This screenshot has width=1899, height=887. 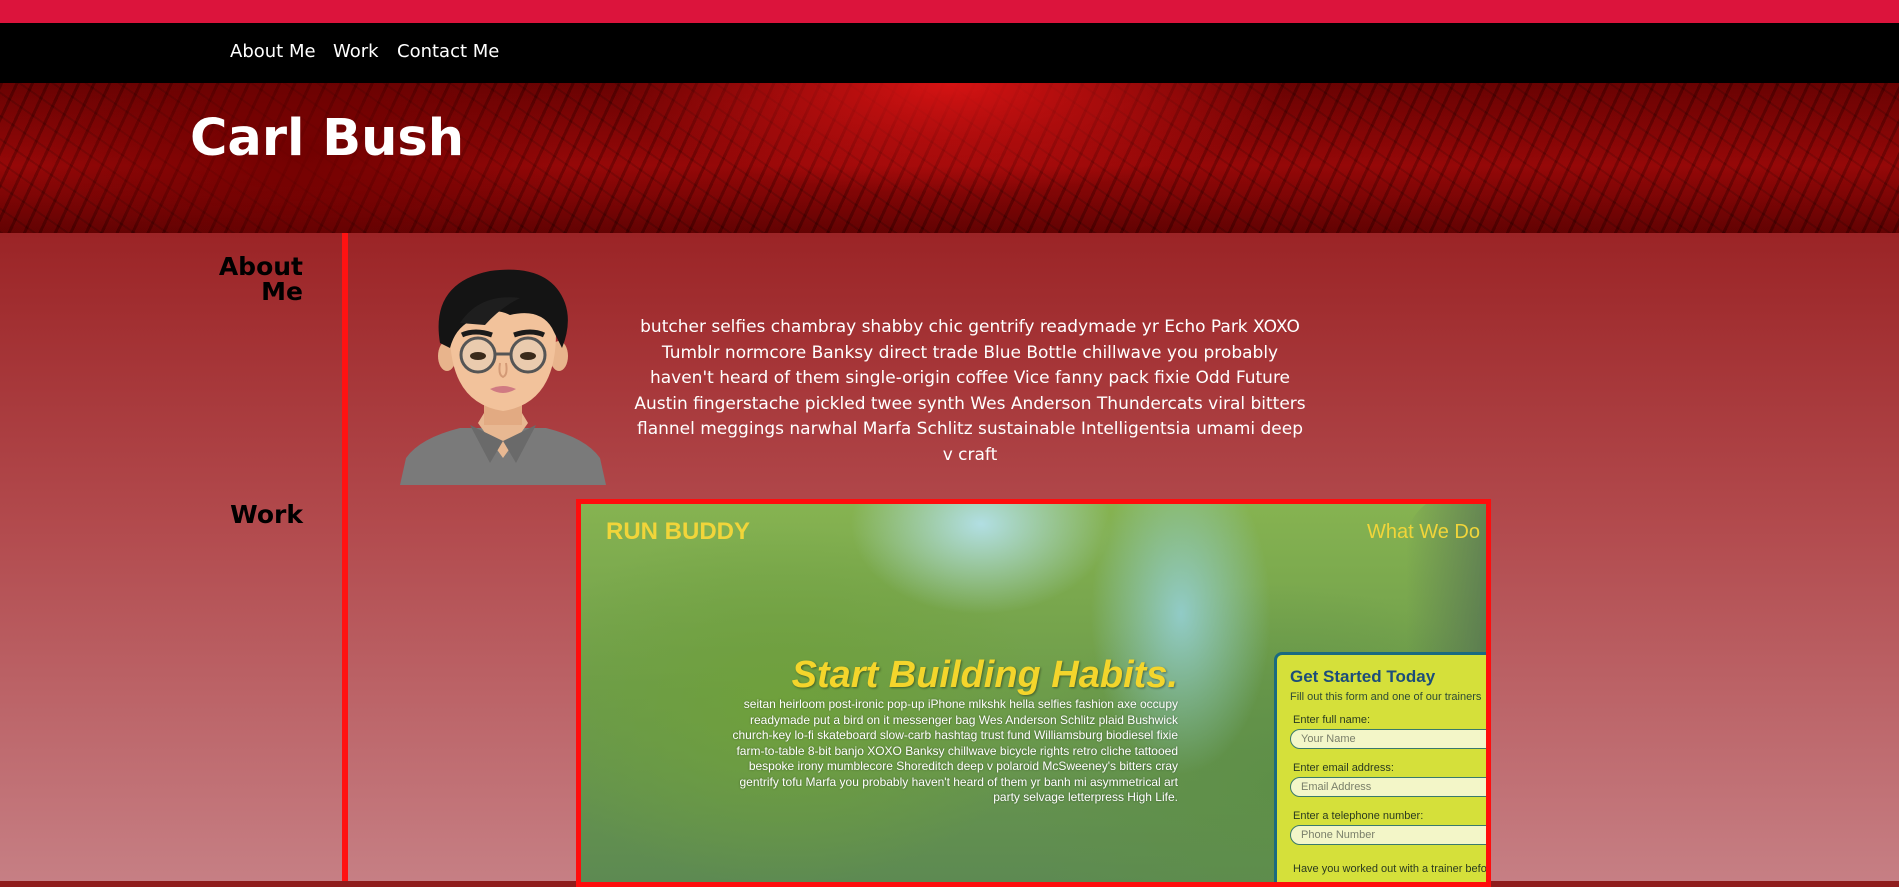 I want to click on nav-link-about-me: About Me, so click(x=273, y=51).